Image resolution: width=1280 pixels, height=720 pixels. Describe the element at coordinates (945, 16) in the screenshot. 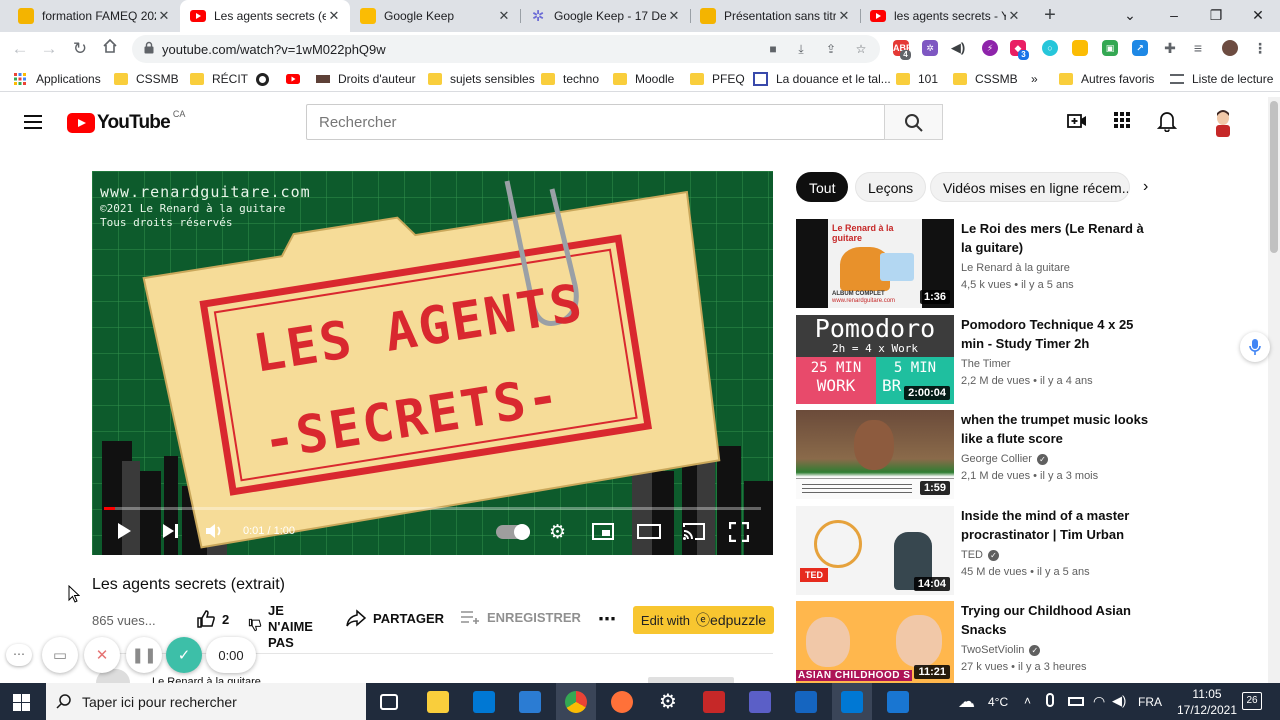

I see `tab-youtube-search: les agents secrets - Yo ✕` at that location.